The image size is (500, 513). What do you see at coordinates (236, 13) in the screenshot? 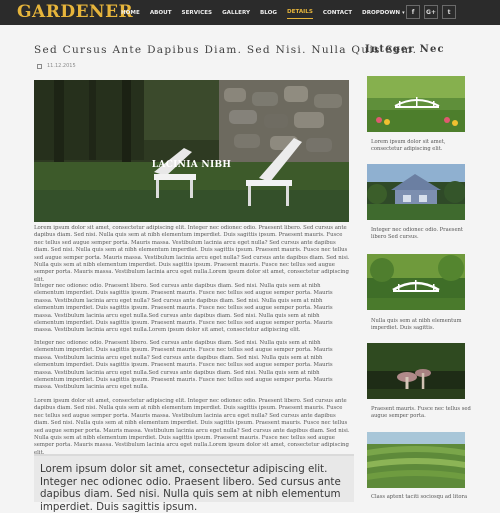
I see `nav-gallery: GALLERY` at bounding box center [236, 13].